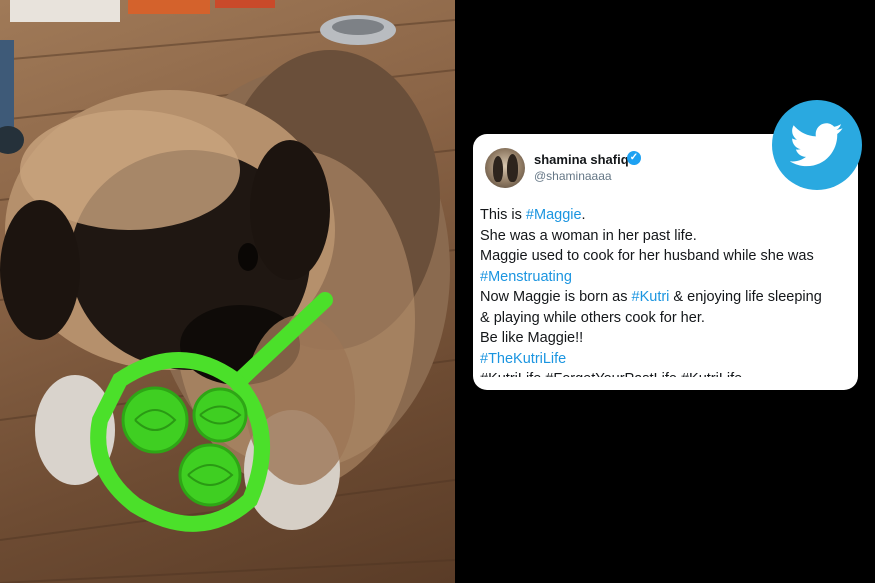  Describe the element at coordinates (40, 270) in the screenshot. I see `puppy-ear-left` at that location.